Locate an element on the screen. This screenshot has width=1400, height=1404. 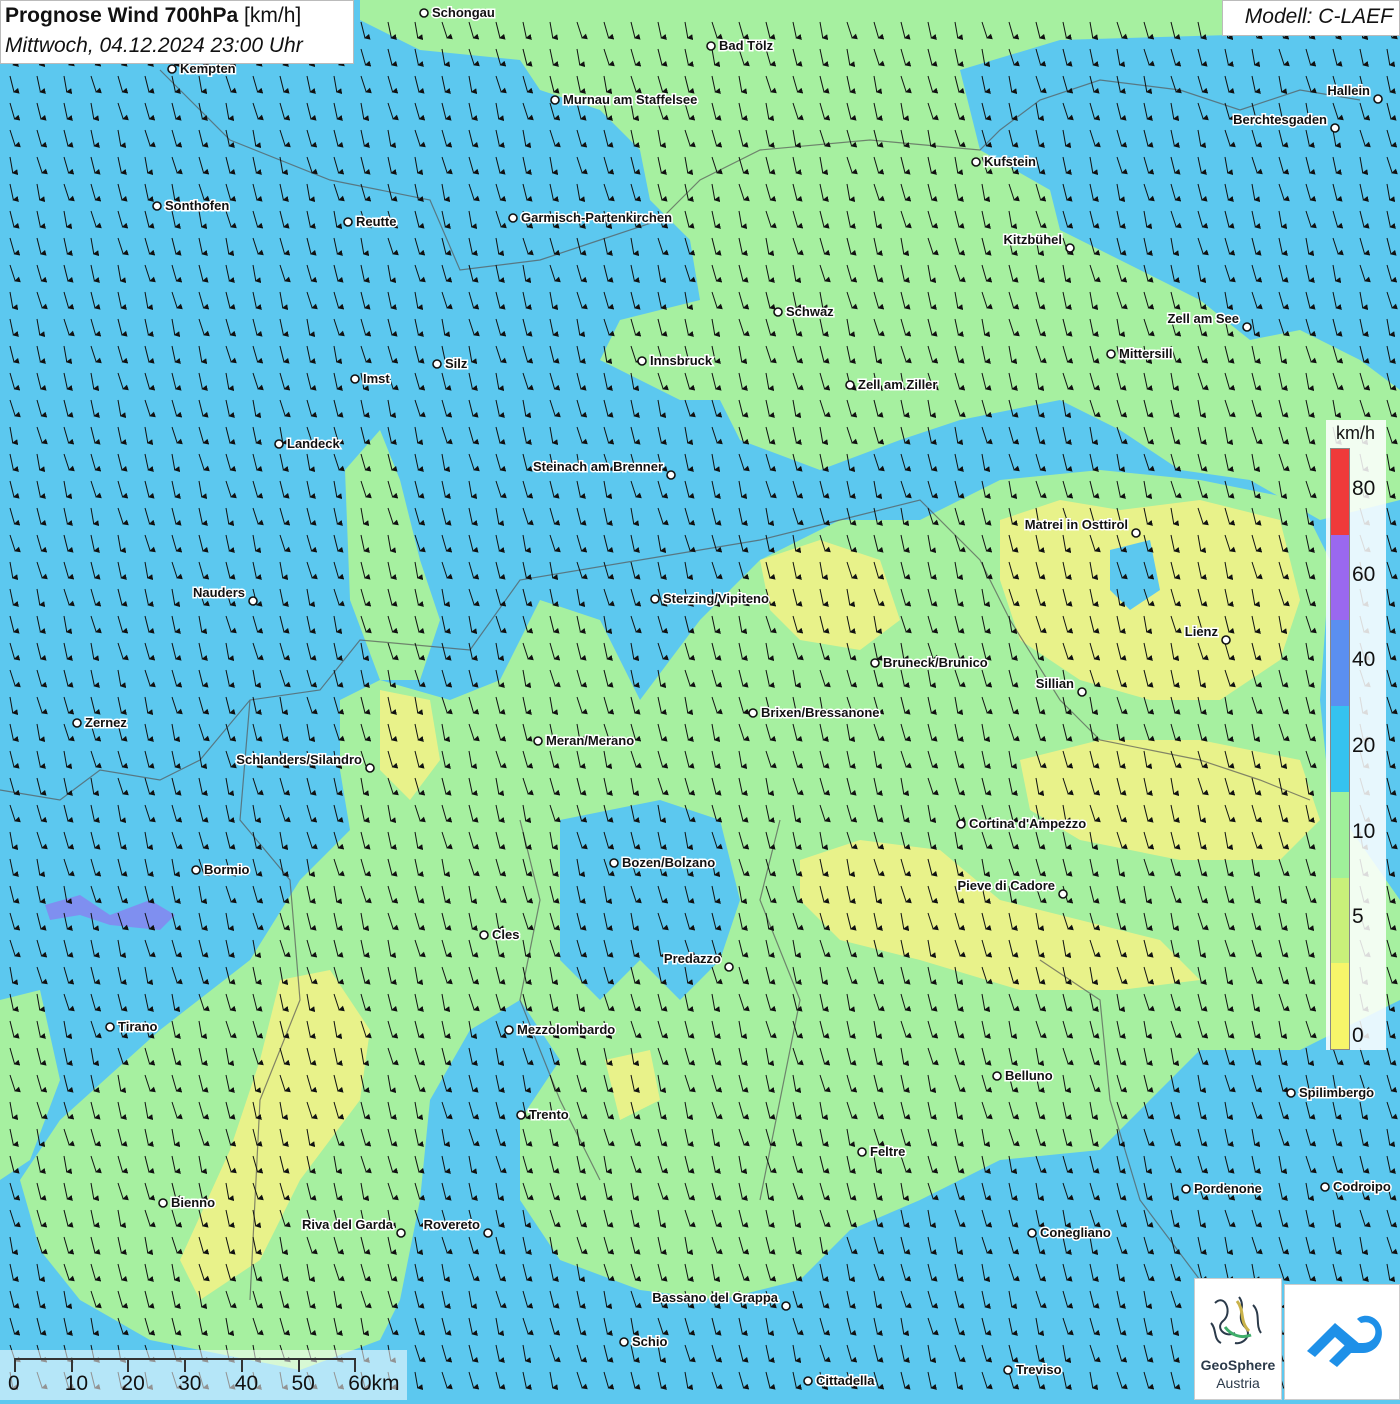
city-label: Feltre is located at coordinates (887, 1151).